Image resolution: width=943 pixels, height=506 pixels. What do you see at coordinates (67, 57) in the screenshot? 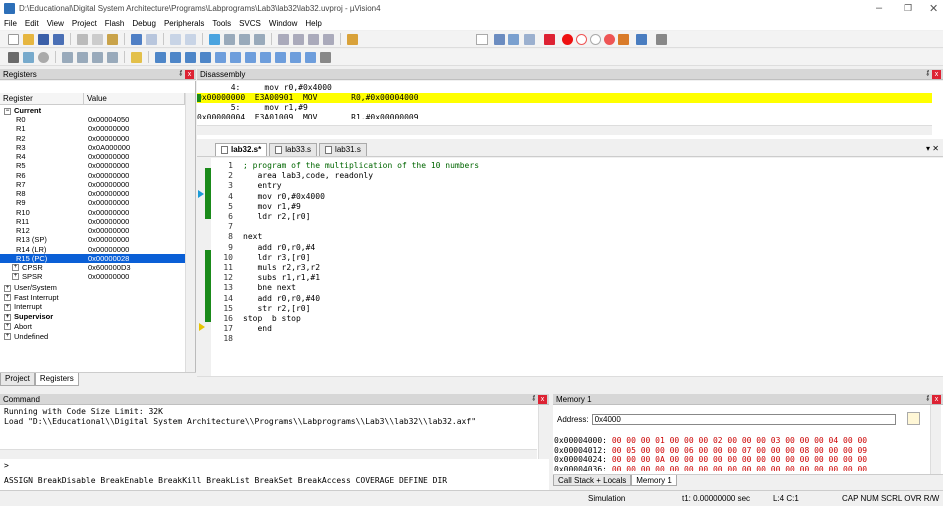
I see `step-into-icon` at bounding box center [67, 57].